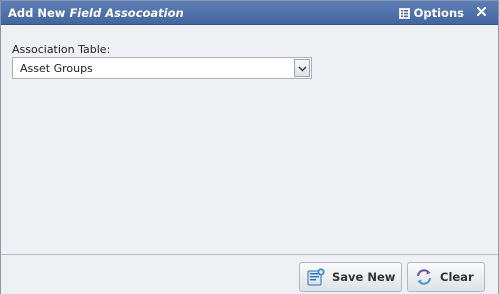 The image size is (499, 294). What do you see at coordinates (249, 13) in the screenshot?
I see `title-bar: Add New Field Assocoation Options` at bounding box center [249, 13].